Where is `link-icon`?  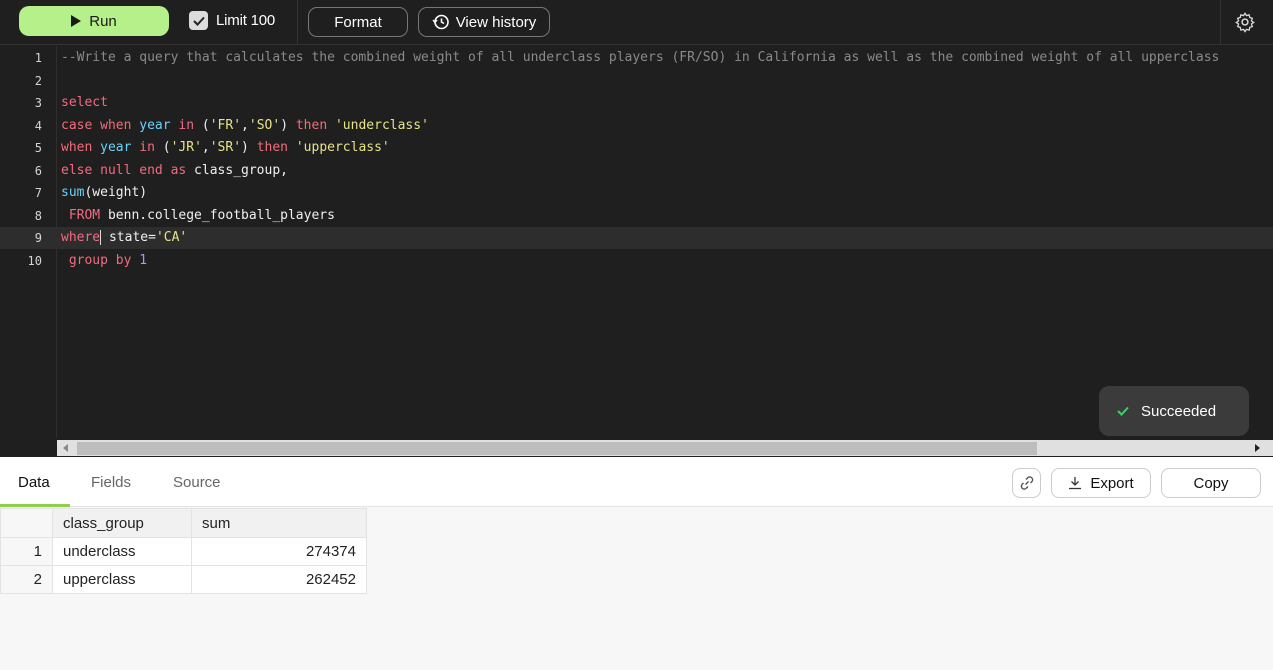 link-icon is located at coordinates (1026, 483).